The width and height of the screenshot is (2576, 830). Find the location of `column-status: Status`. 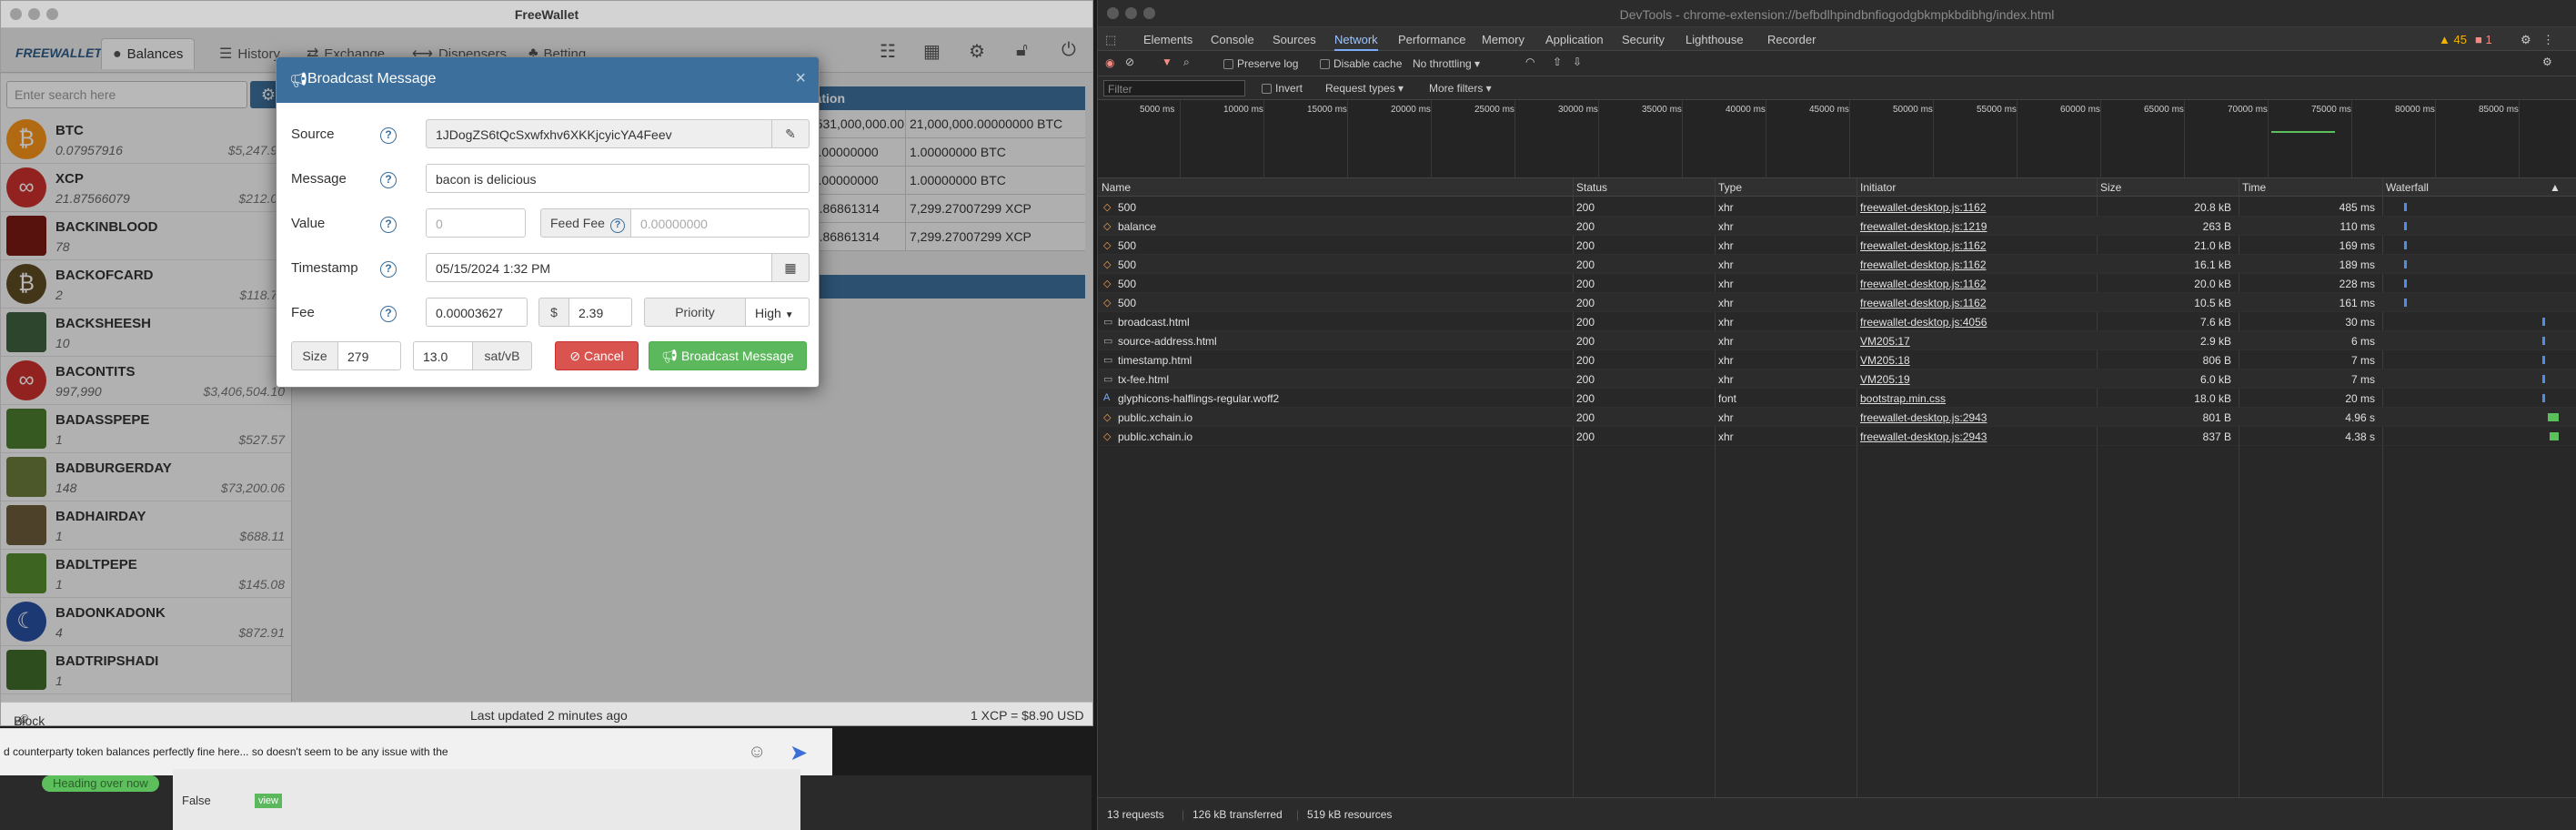

column-status: Status is located at coordinates (1591, 187).